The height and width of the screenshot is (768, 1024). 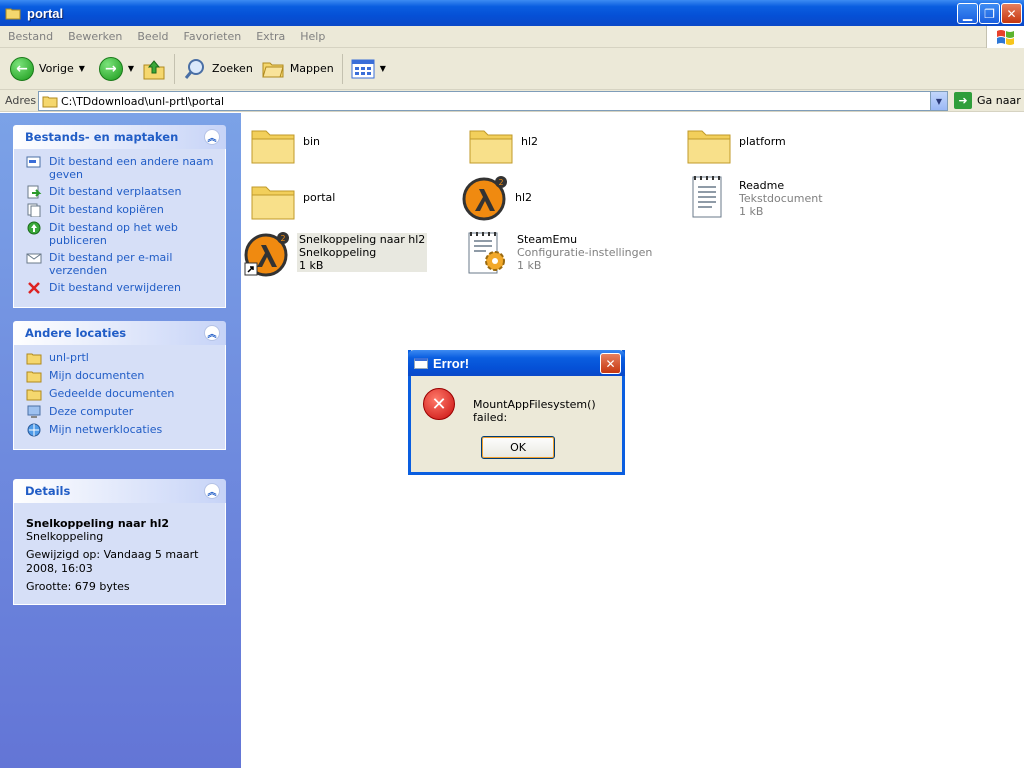 I want to click on folders-button: Mappen, so click(x=297, y=69).